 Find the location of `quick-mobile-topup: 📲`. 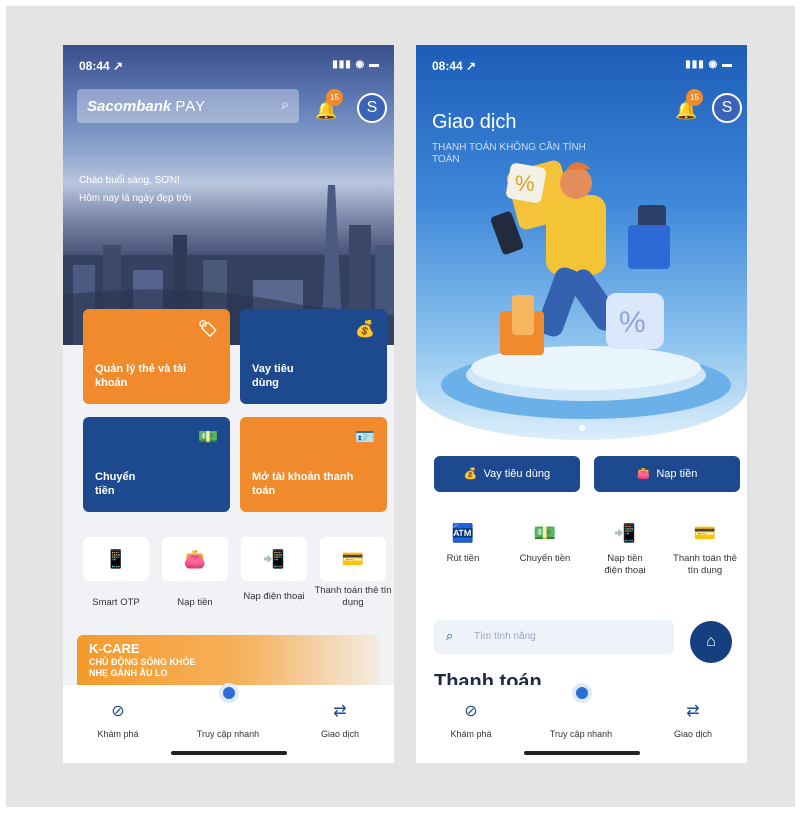

quick-mobile-topup: 📲 is located at coordinates (274, 559).